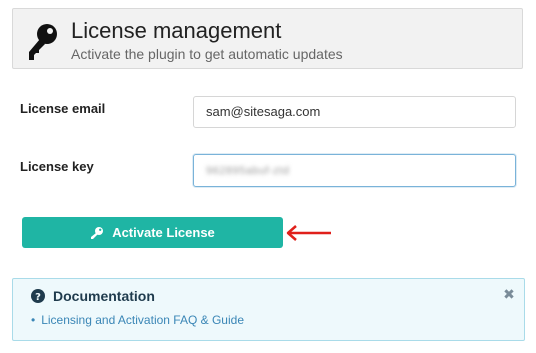  I want to click on activate-license-button: Activate License, so click(152, 232).